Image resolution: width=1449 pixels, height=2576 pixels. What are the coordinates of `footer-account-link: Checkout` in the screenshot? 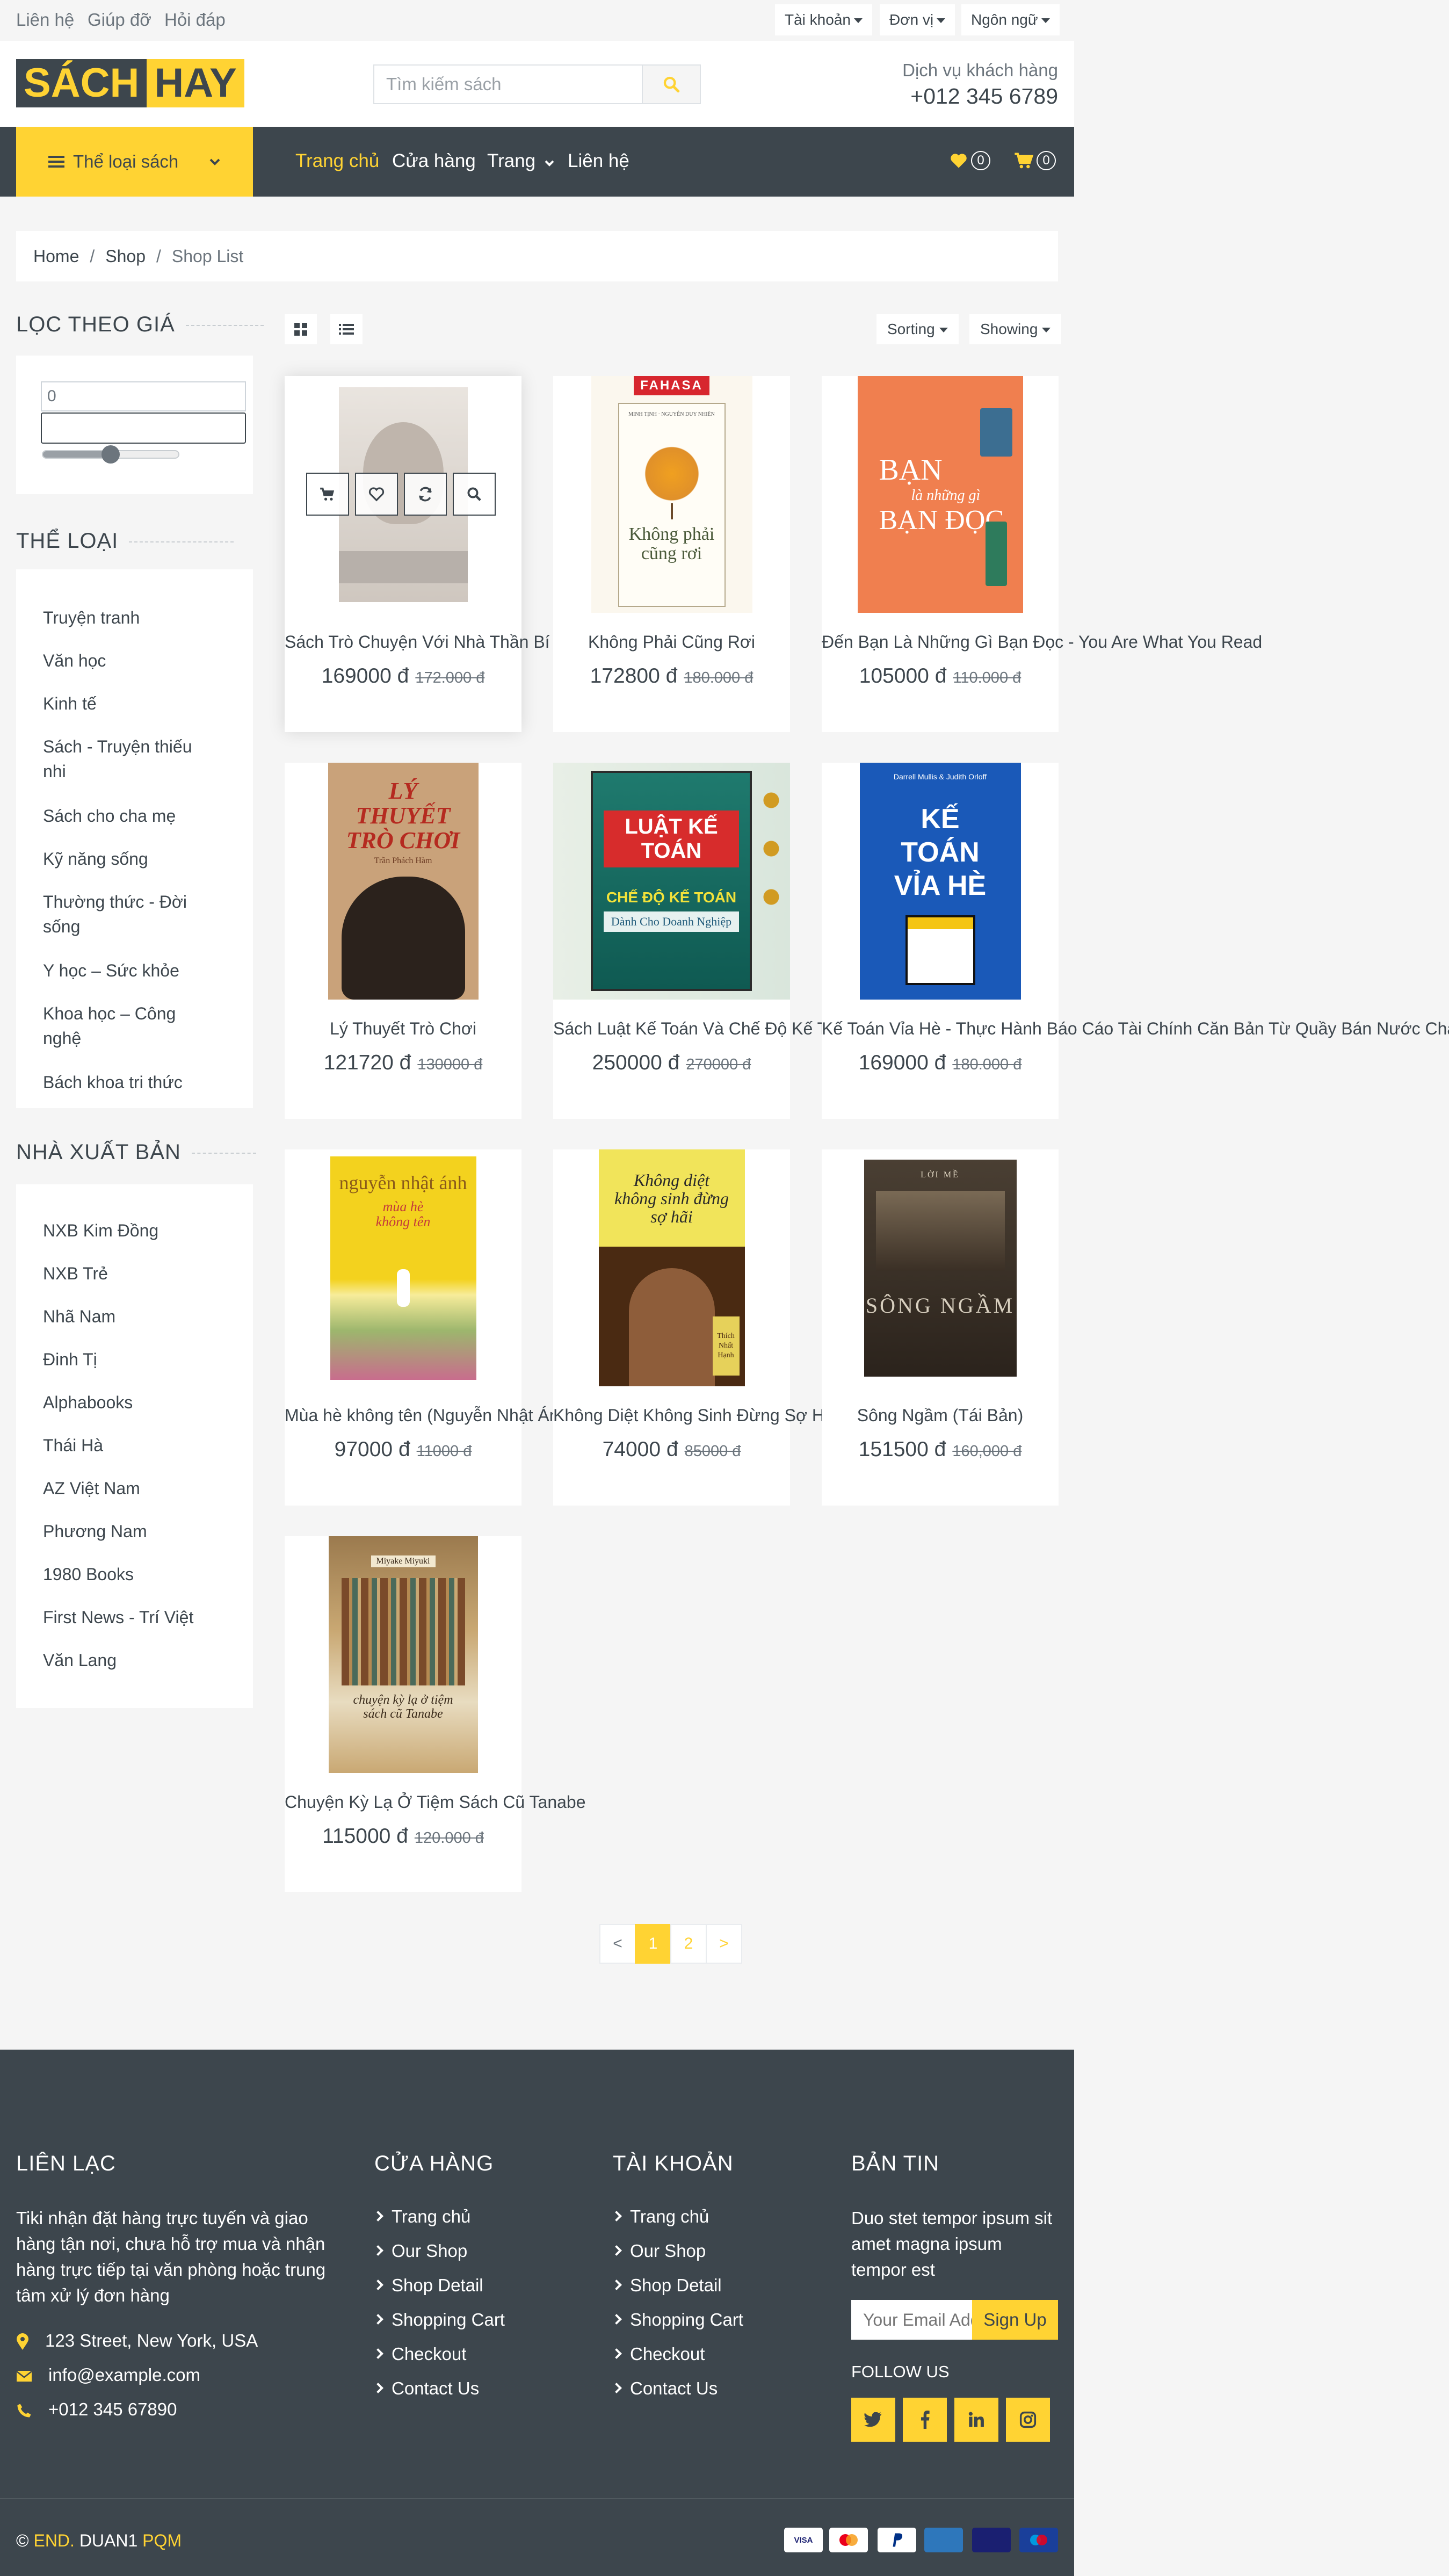 It's located at (658, 2354).